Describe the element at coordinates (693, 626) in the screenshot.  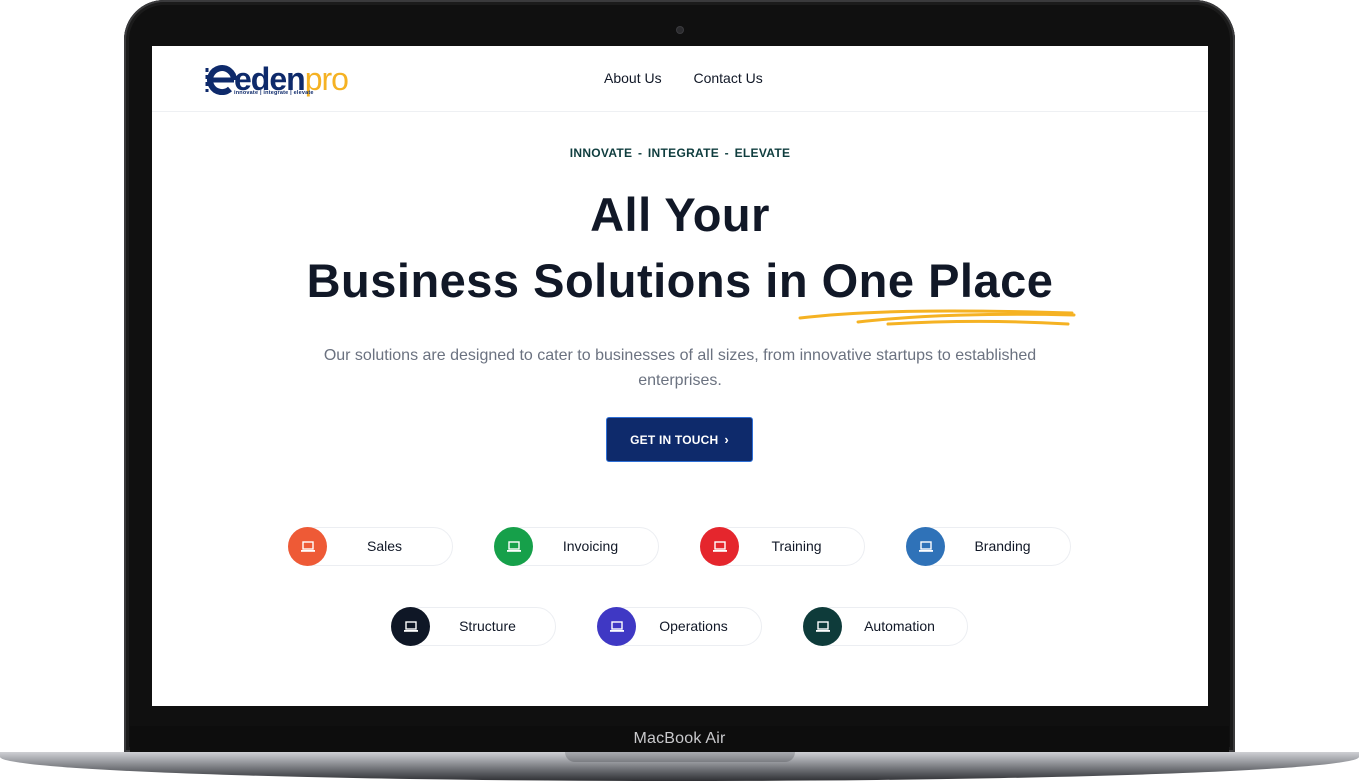
I see `service-label: Operations` at that location.